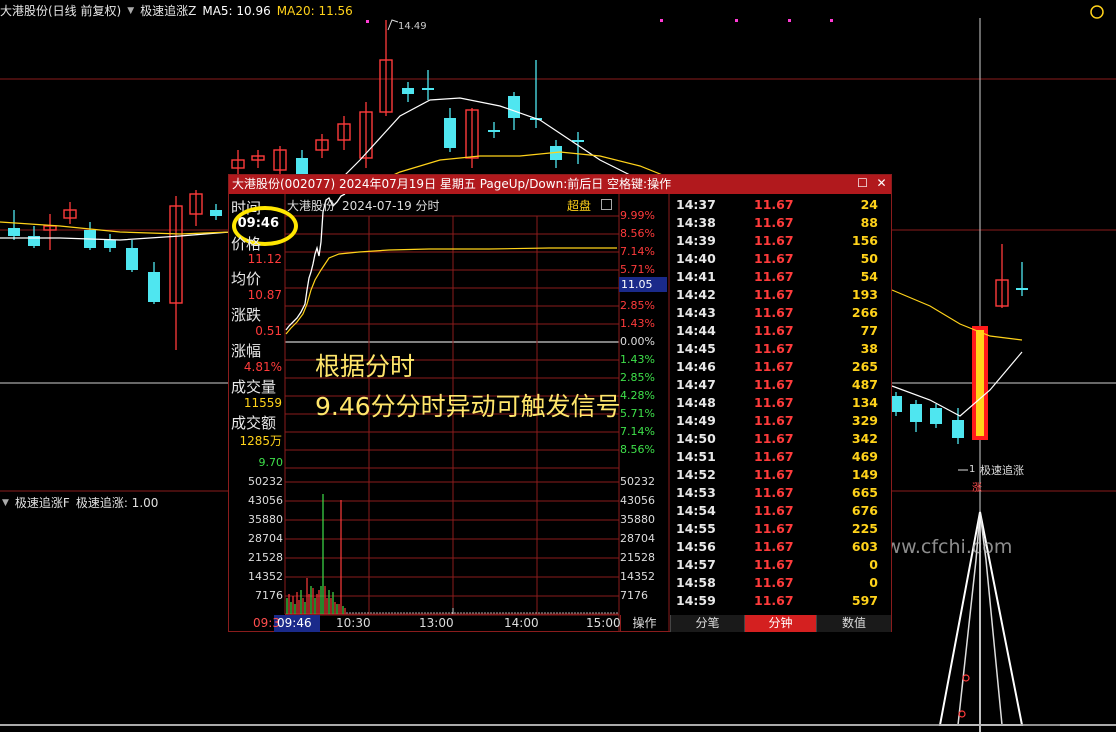 Image resolution: width=1116 pixels, height=732 pixels. I want to click on tick-row: 14:58 11.67 0, so click(777, 584).